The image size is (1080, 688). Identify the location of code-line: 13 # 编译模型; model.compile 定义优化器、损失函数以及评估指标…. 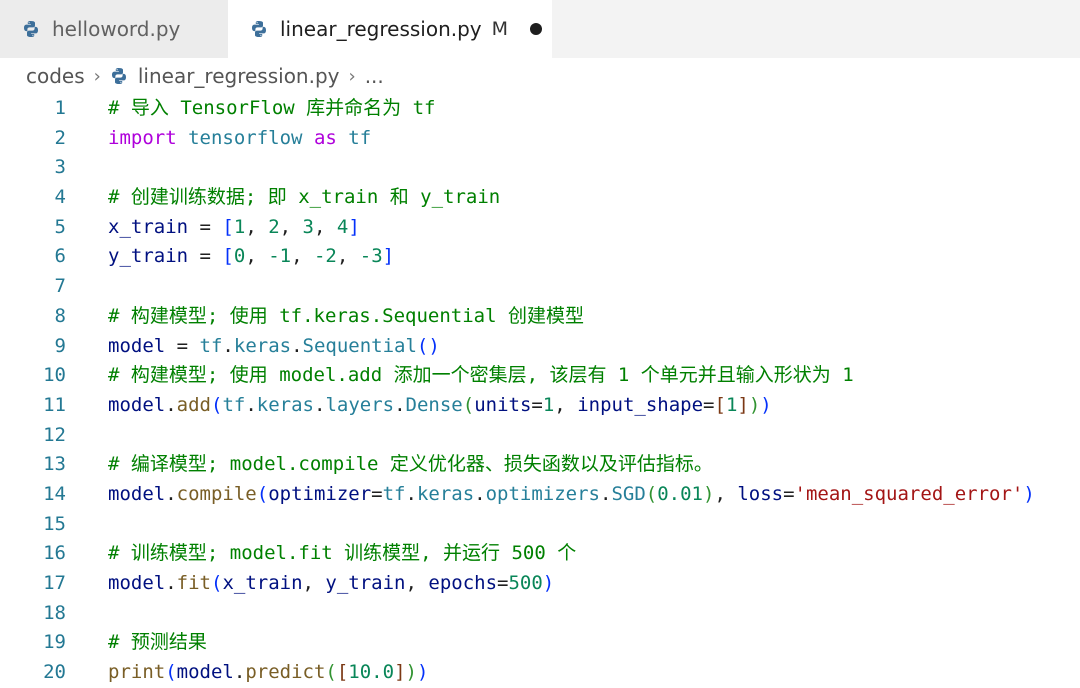
(540, 465).